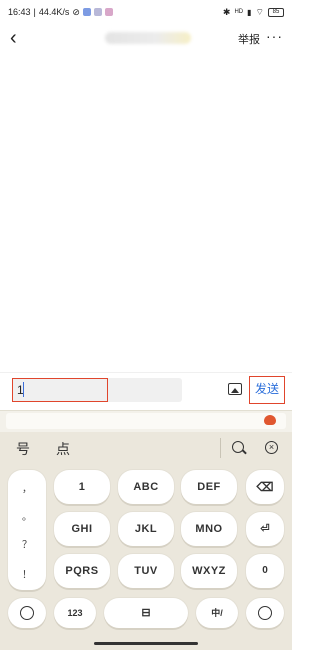 This screenshot has height=650, width=320. Describe the element at coordinates (146, 448) in the screenshot. I see `candidate-bar` at that location.